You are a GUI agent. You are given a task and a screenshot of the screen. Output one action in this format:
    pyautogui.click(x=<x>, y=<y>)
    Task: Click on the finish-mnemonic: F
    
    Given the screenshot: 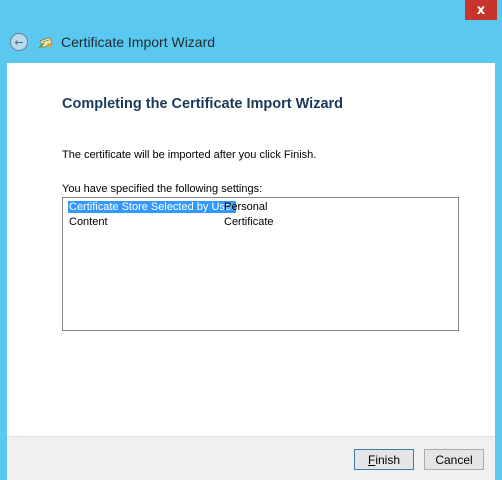 What is the action you would take?
    pyautogui.click(x=371, y=459)
    